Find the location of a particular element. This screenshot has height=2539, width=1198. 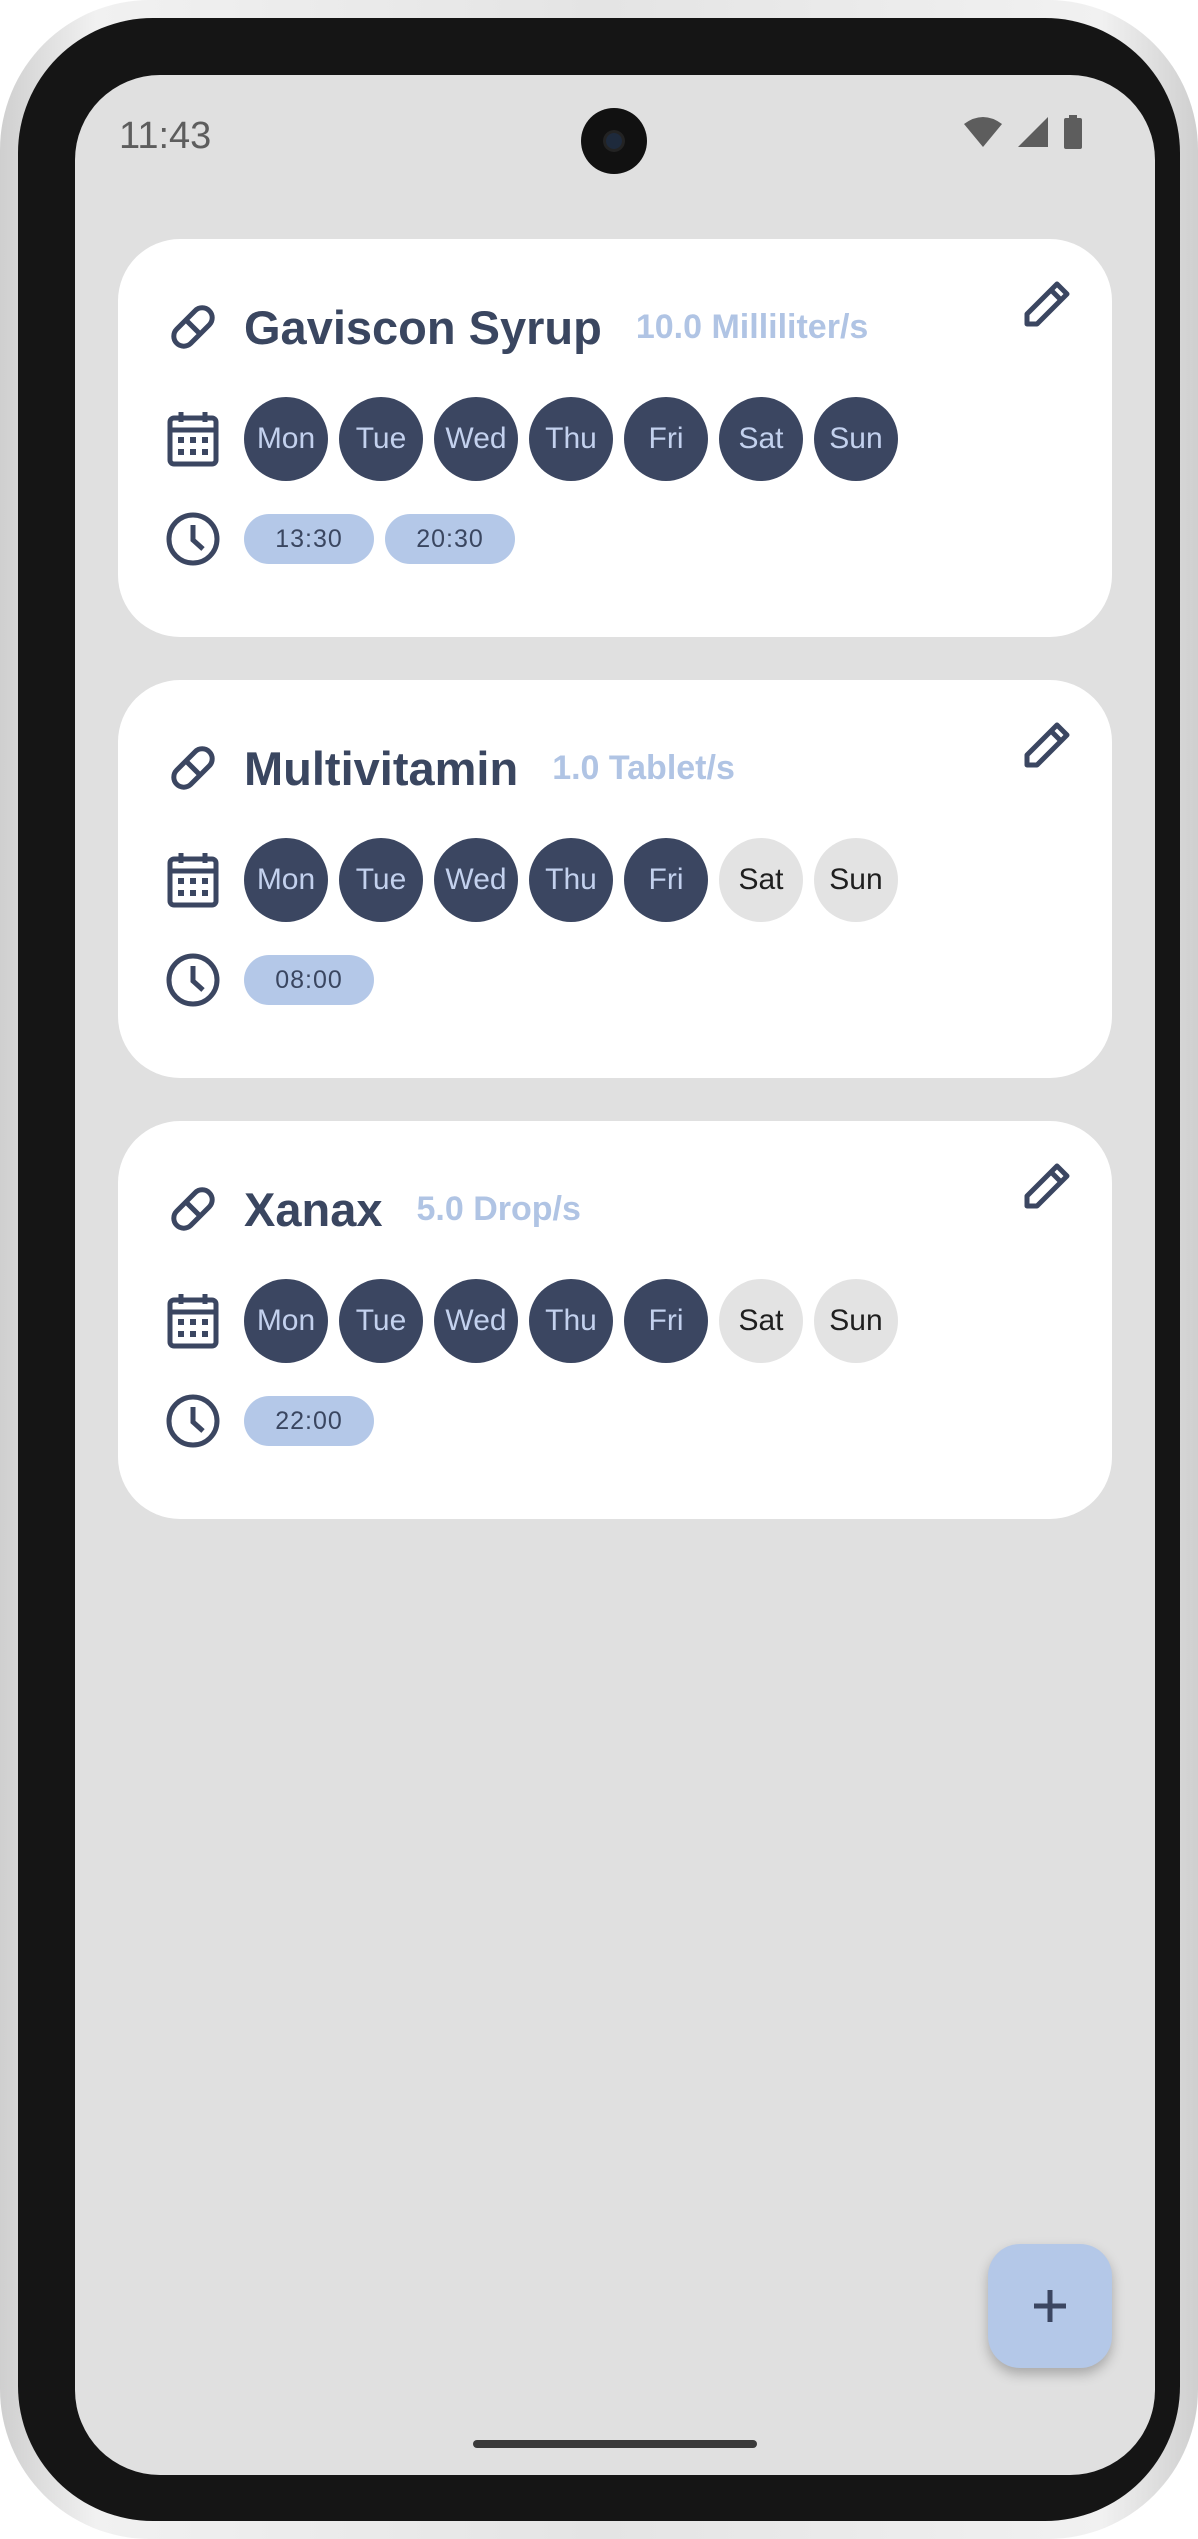

medication-title-row: Xanax 5.0 Drop/s is located at coordinates (372, 1209).